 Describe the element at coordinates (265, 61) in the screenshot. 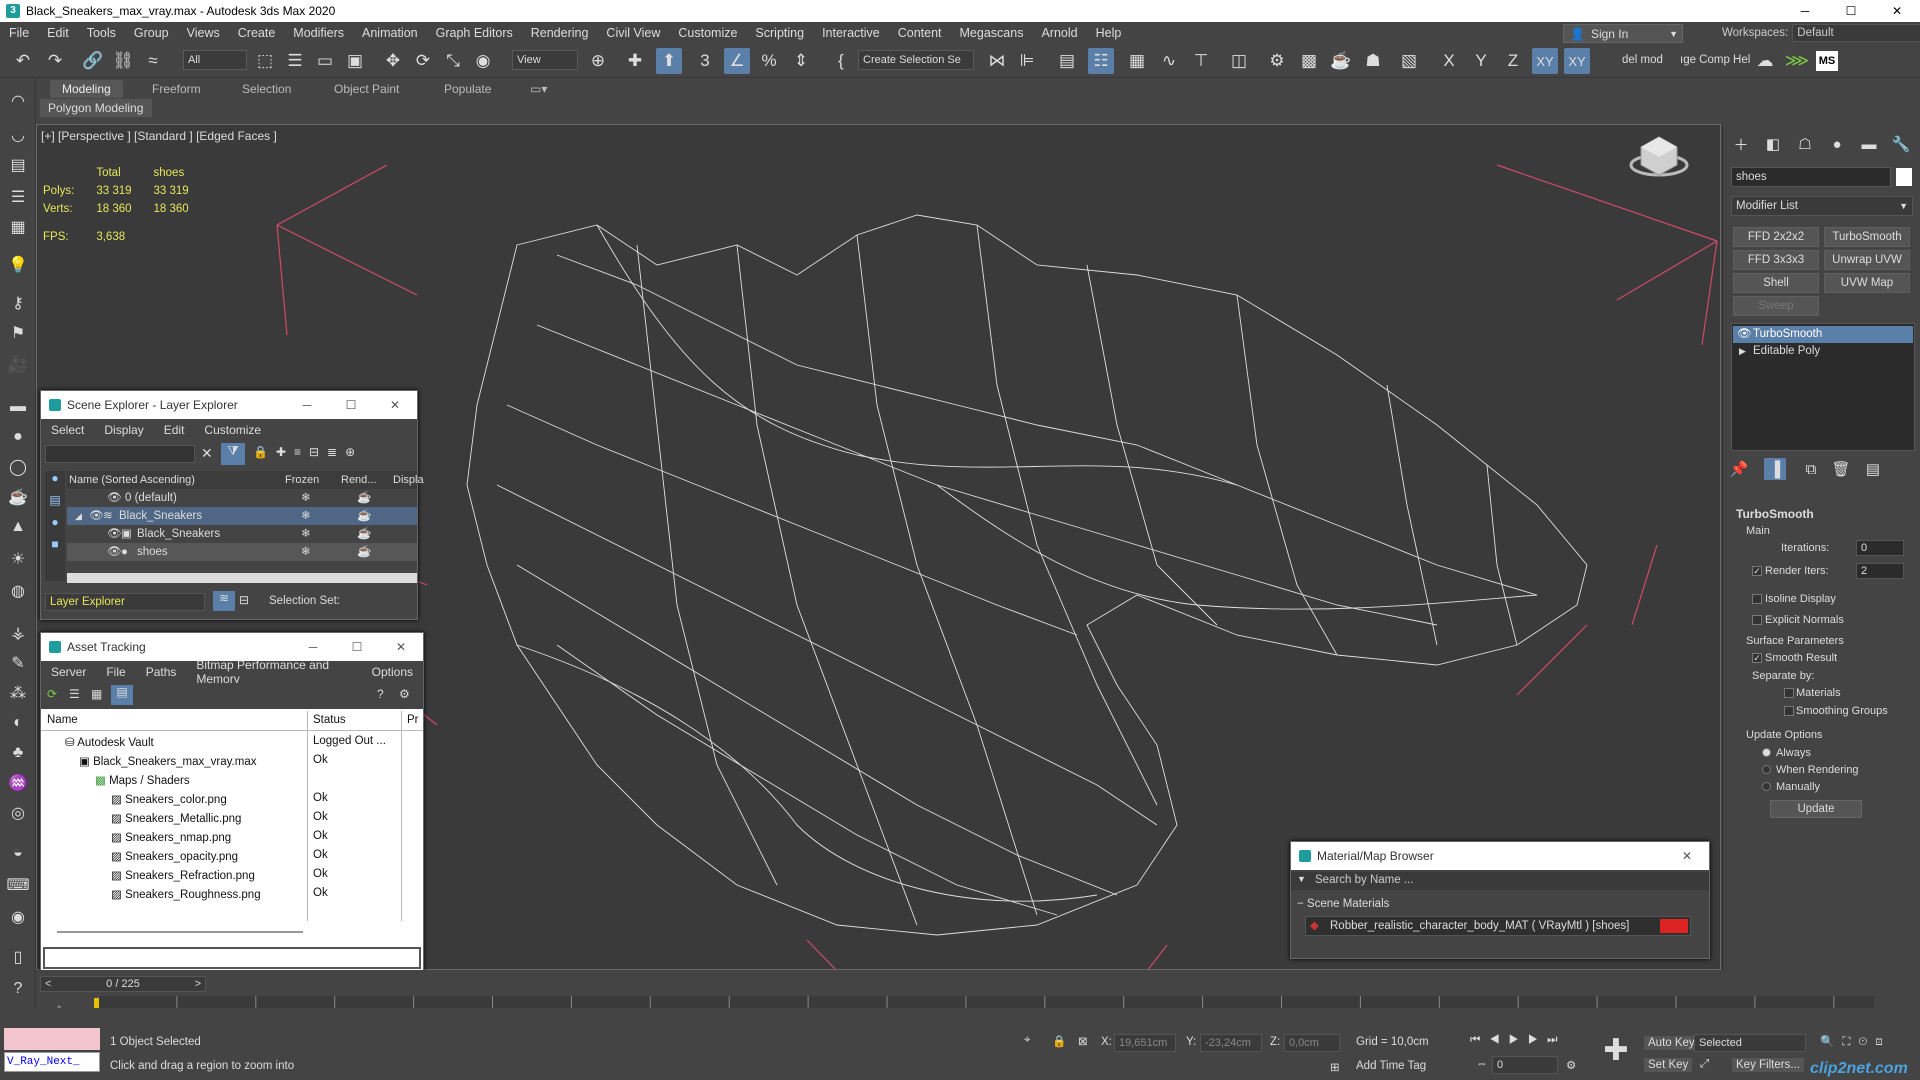

I see `select-object-icon: ⬚` at that location.